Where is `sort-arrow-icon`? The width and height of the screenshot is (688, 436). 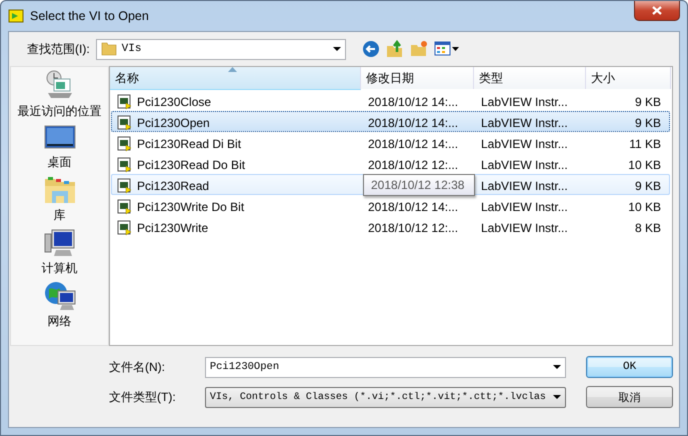 sort-arrow-icon is located at coordinates (232, 69).